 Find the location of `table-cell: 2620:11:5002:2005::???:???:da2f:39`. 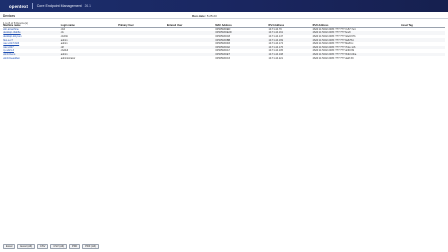

table-cell: 2620:11:5002:2005::???:???:da2f:39 is located at coordinates (333, 58).